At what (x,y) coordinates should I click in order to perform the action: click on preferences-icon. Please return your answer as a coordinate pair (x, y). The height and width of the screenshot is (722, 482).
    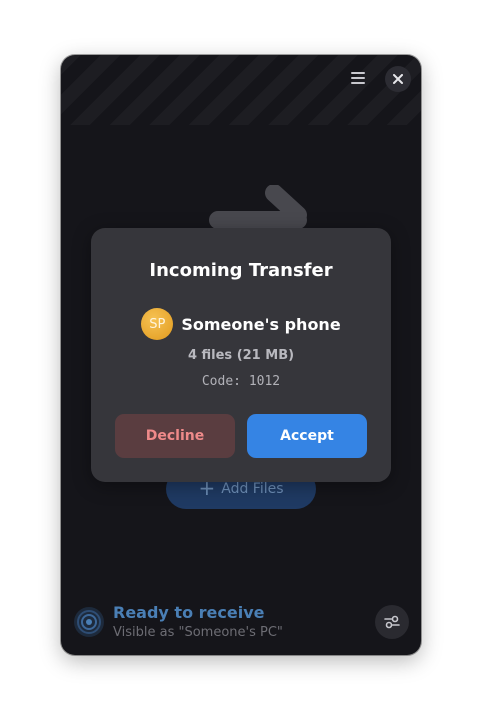
    Looking at the image, I should click on (392, 622).